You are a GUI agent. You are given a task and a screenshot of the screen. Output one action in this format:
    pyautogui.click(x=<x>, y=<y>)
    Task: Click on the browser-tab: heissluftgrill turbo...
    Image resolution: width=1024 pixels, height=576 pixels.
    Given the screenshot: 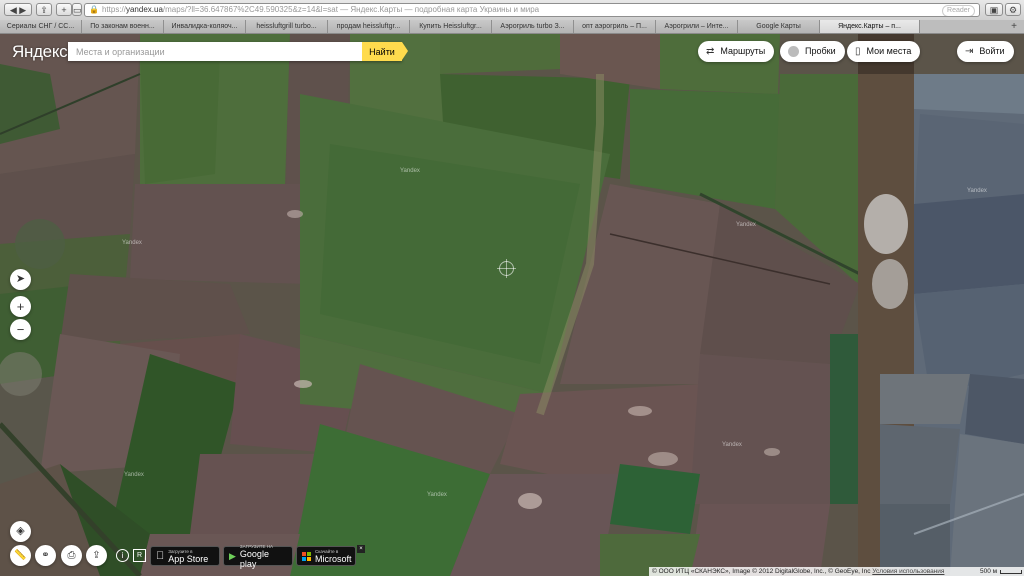 What is the action you would take?
    pyautogui.click(x=287, y=26)
    